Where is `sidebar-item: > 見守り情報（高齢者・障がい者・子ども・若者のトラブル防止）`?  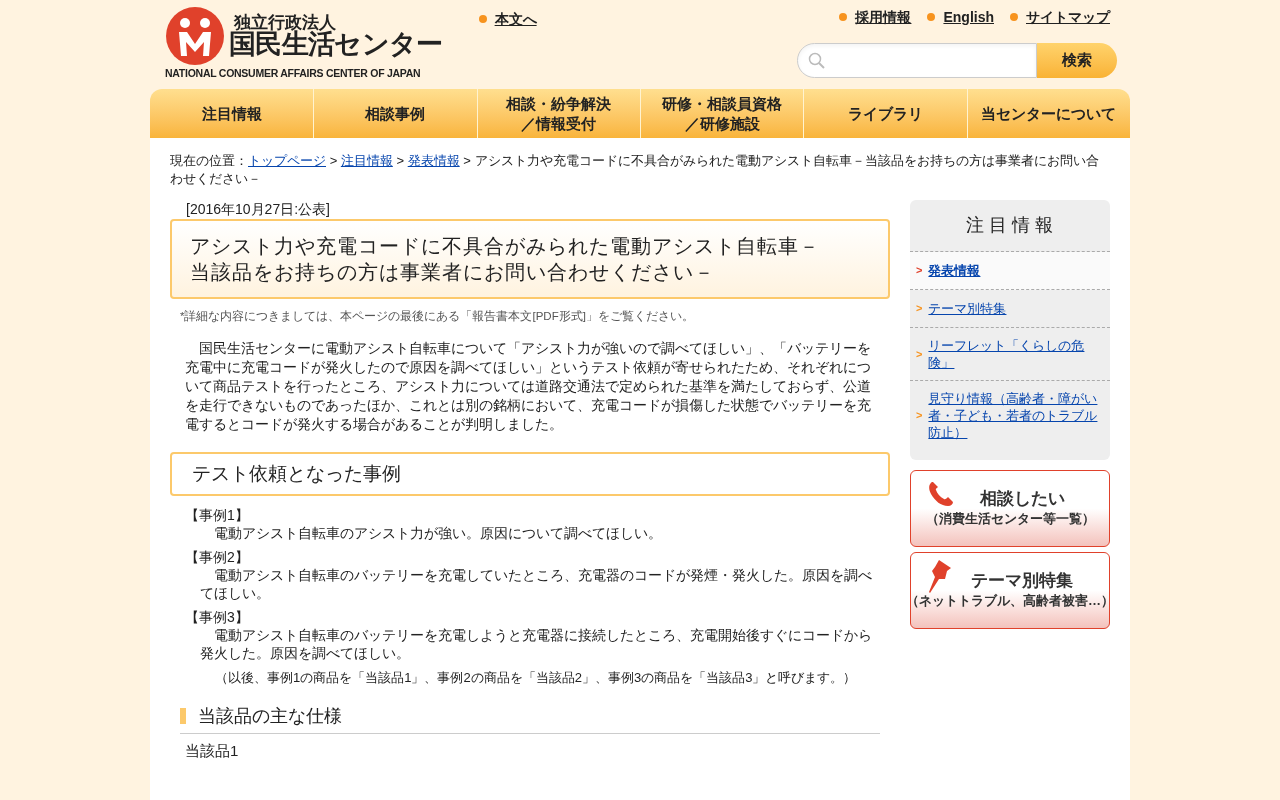 sidebar-item: > 見守り情報（高齢者・障がい者・子ども・若者のトラブル防止） is located at coordinates (1010, 415).